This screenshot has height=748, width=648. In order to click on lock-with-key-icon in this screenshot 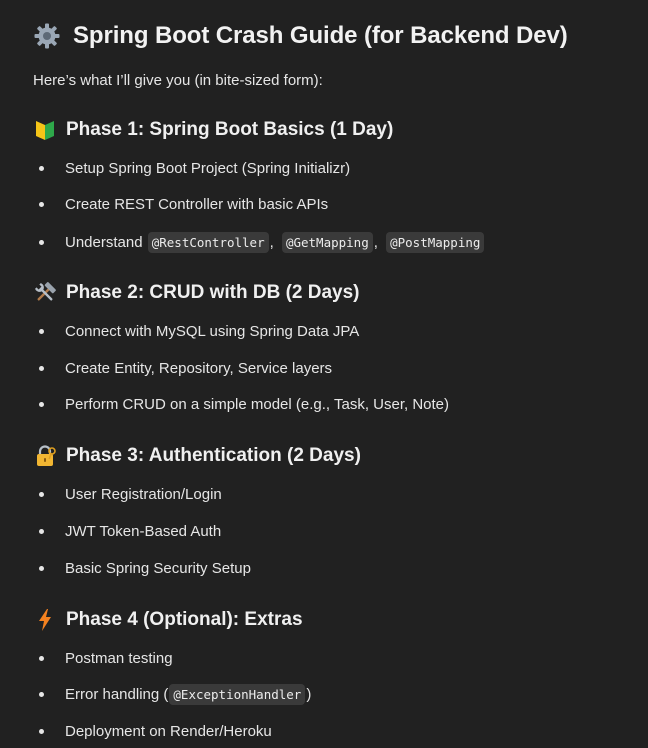, I will do `click(46, 455)`.